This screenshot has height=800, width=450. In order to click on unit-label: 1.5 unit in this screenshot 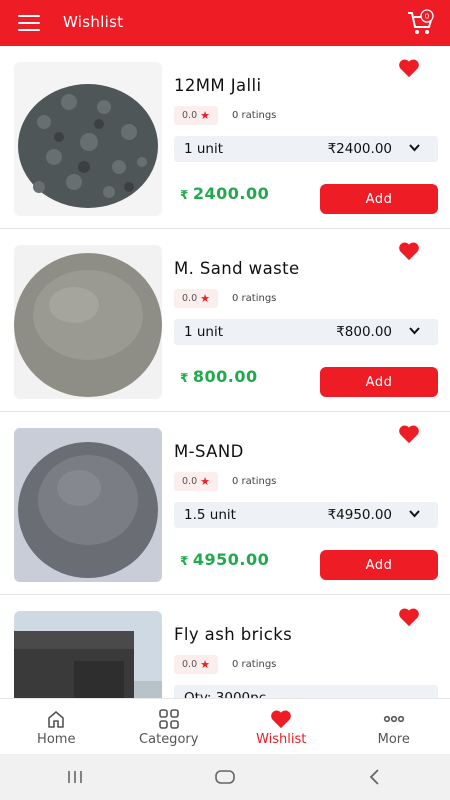, I will do `click(210, 515)`.